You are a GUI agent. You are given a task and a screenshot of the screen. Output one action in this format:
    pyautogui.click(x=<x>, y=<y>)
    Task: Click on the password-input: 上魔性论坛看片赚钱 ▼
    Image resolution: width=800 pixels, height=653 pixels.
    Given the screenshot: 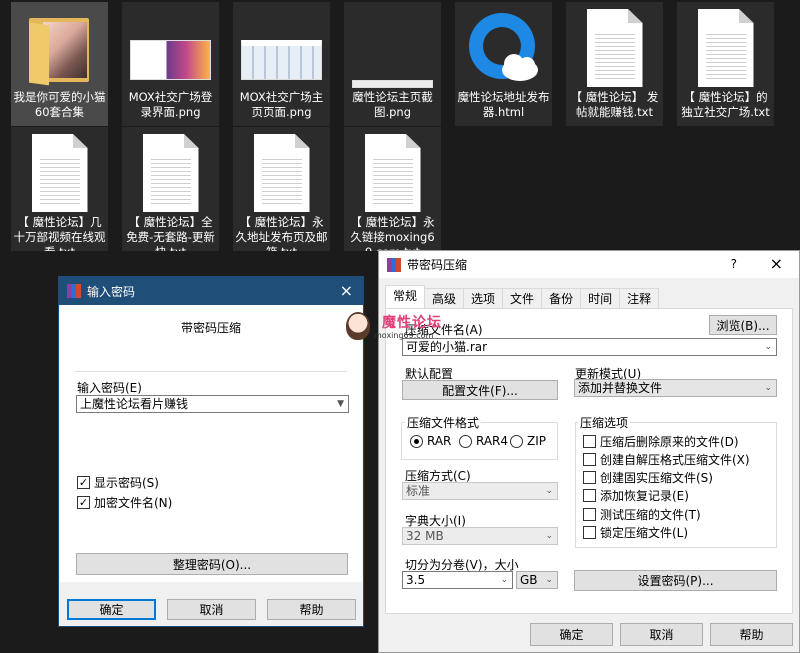 What is the action you would take?
    pyautogui.click(x=212, y=404)
    